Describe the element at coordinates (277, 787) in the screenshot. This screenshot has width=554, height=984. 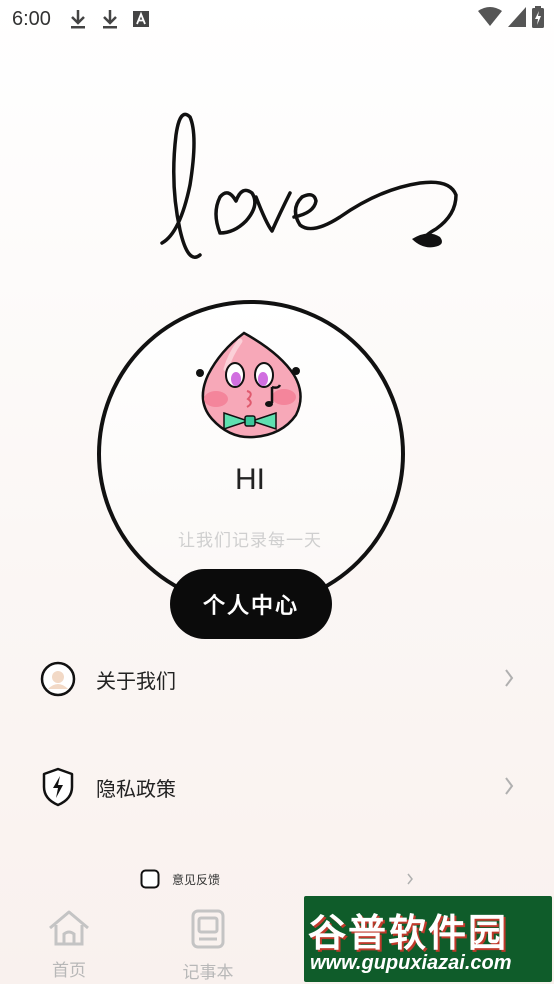
I see `menu-row-privacy-policy: 隐私政策` at that location.